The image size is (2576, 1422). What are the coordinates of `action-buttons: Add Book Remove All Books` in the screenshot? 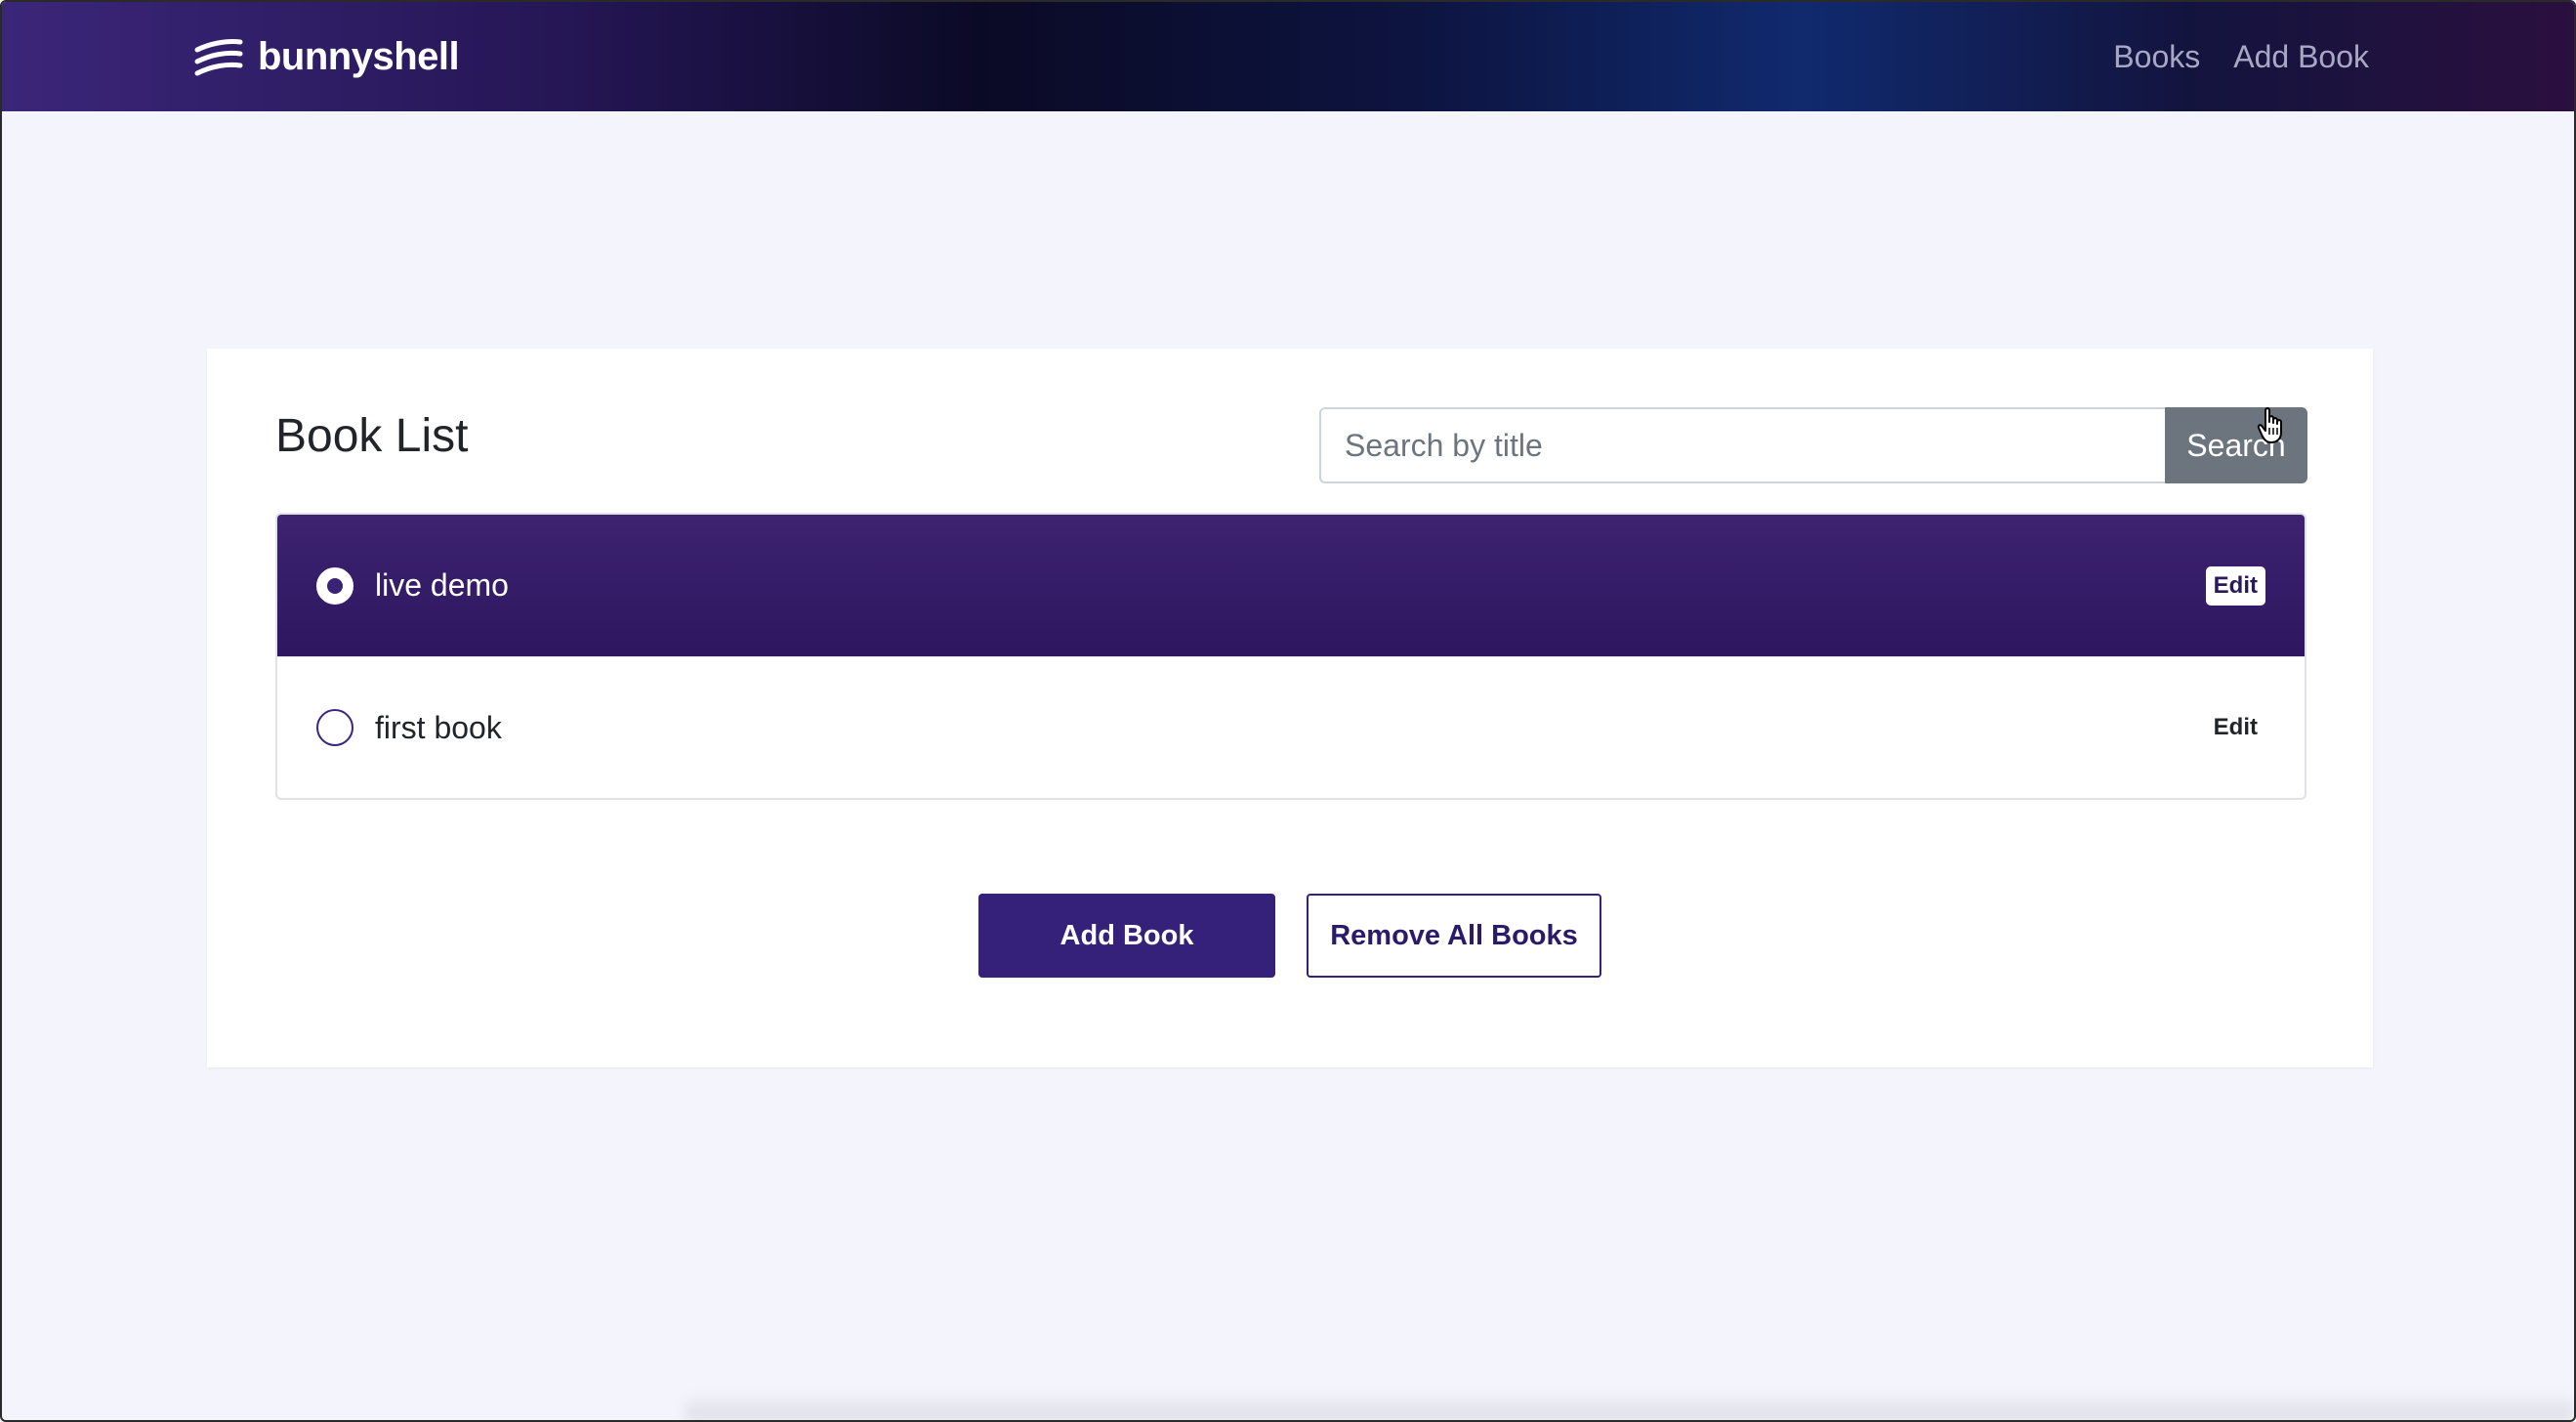 It's located at (1290, 936).